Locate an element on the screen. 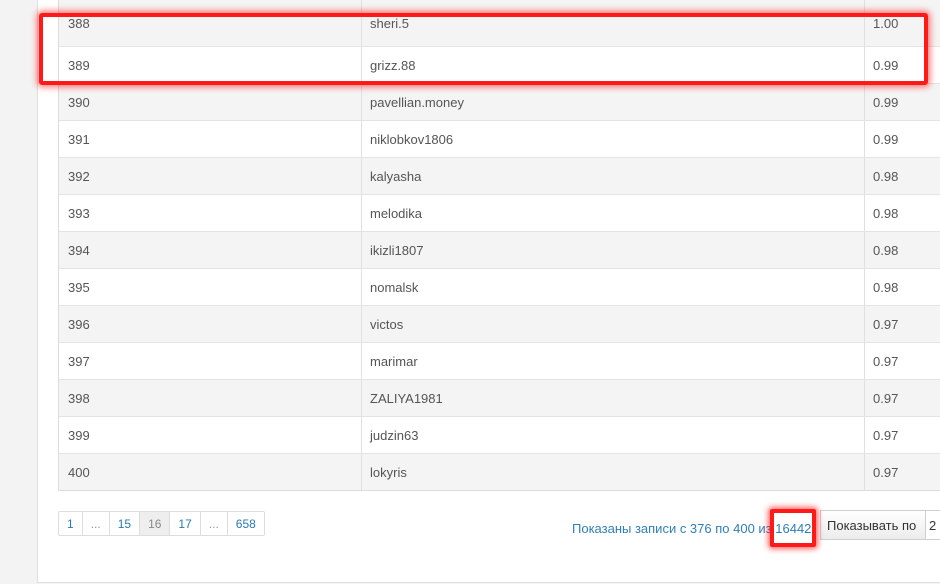  highlight-total-box is located at coordinates (793, 528).